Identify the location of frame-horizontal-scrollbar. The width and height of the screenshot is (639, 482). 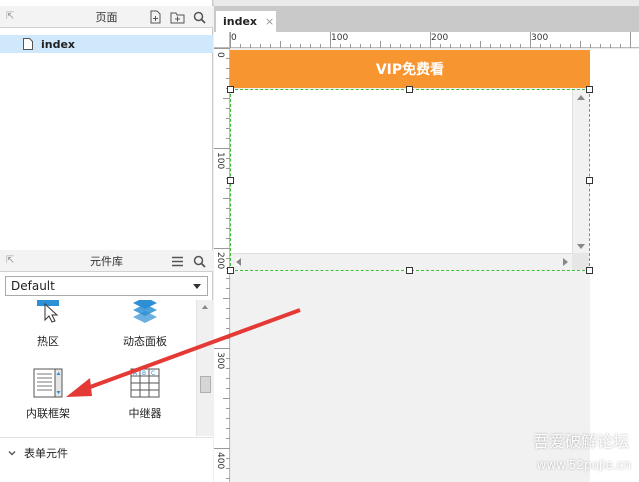
(402, 261).